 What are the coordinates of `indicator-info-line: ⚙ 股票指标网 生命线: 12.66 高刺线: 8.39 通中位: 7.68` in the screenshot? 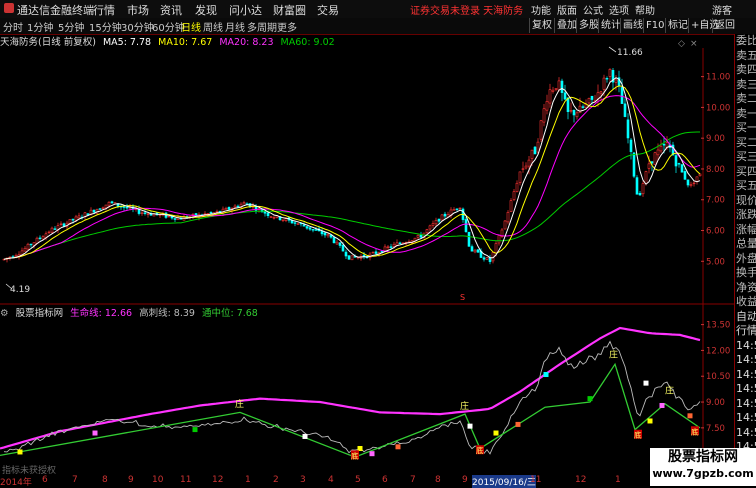 It's located at (131, 312).